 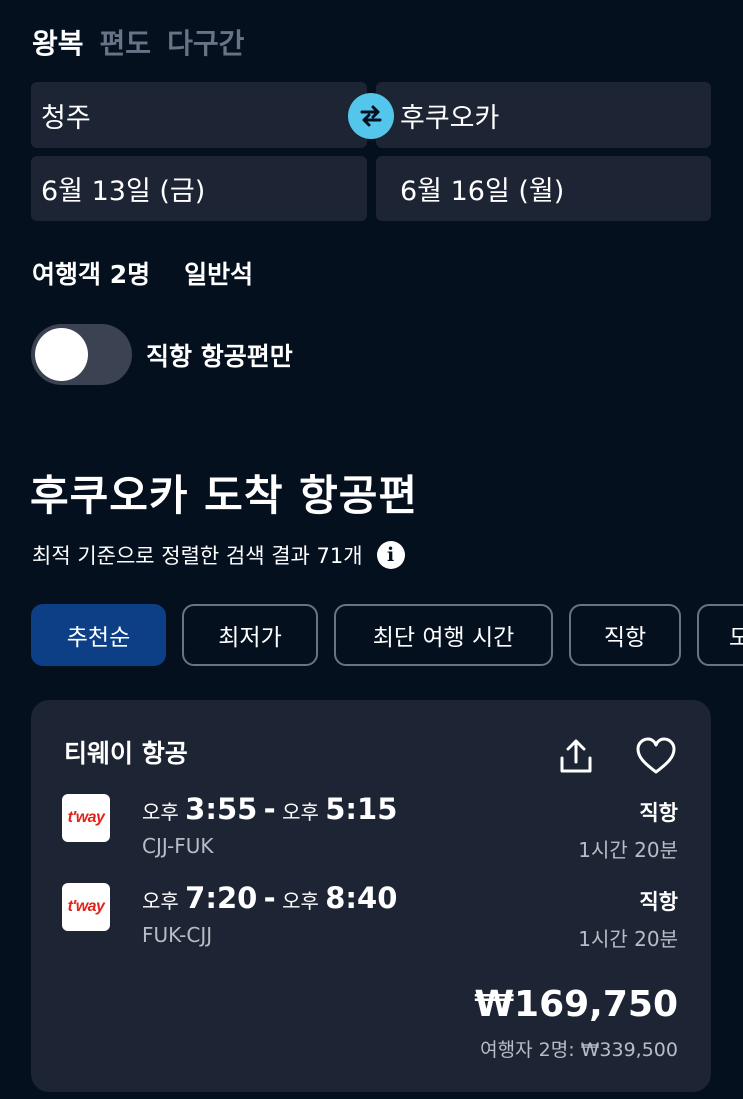 I want to click on chip-cheapest: 최저가, so click(x=250, y=635).